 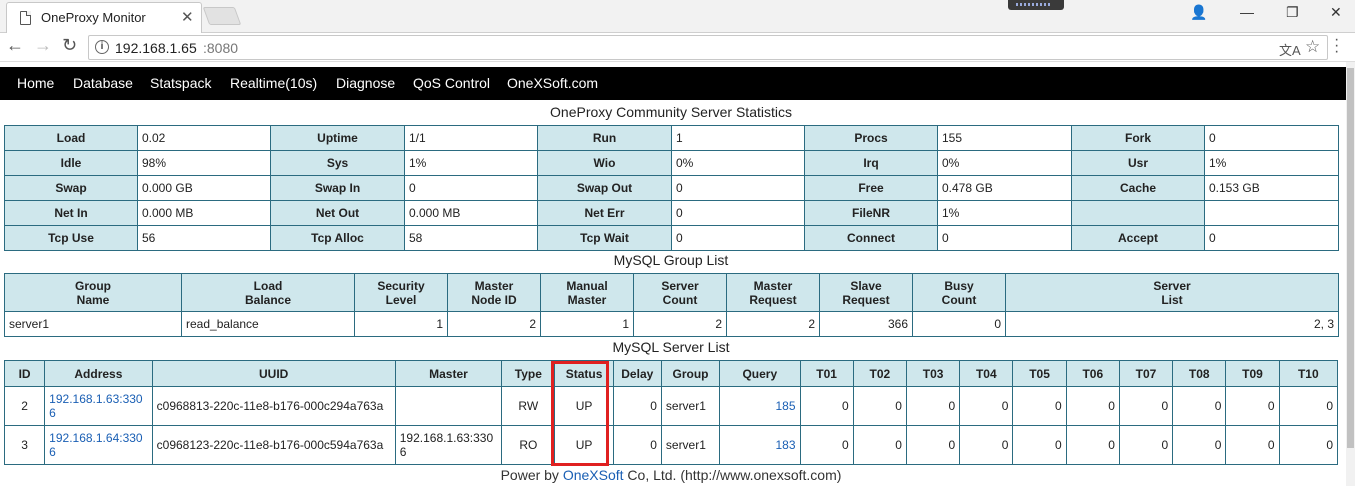 What do you see at coordinates (552, 83) in the screenshot?
I see `nav-onexsoft: OneXSoft.com` at bounding box center [552, 83].